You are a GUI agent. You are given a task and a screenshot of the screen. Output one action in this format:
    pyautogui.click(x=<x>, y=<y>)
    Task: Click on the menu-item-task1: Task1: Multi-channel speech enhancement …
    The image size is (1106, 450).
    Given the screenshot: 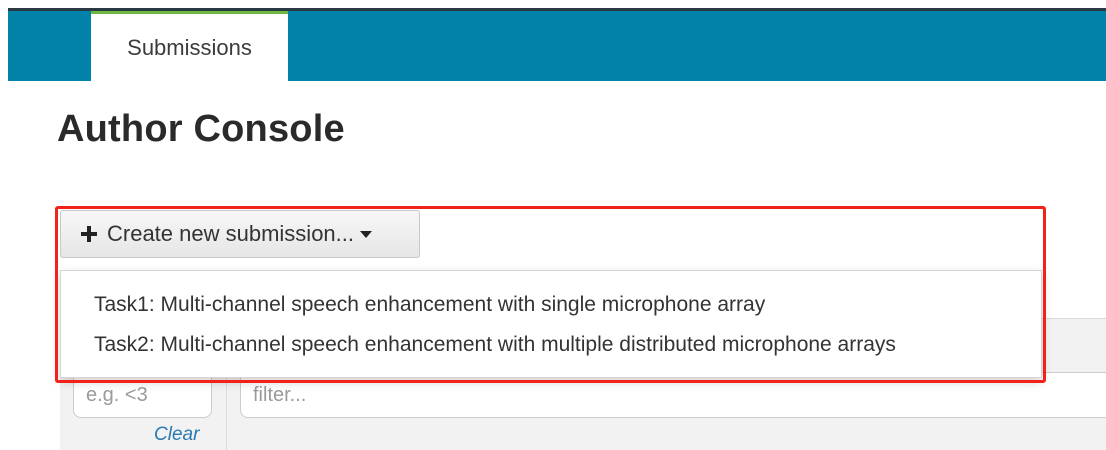 What is the action you would take?
    pyautogui.click(x=551, y=305)
    